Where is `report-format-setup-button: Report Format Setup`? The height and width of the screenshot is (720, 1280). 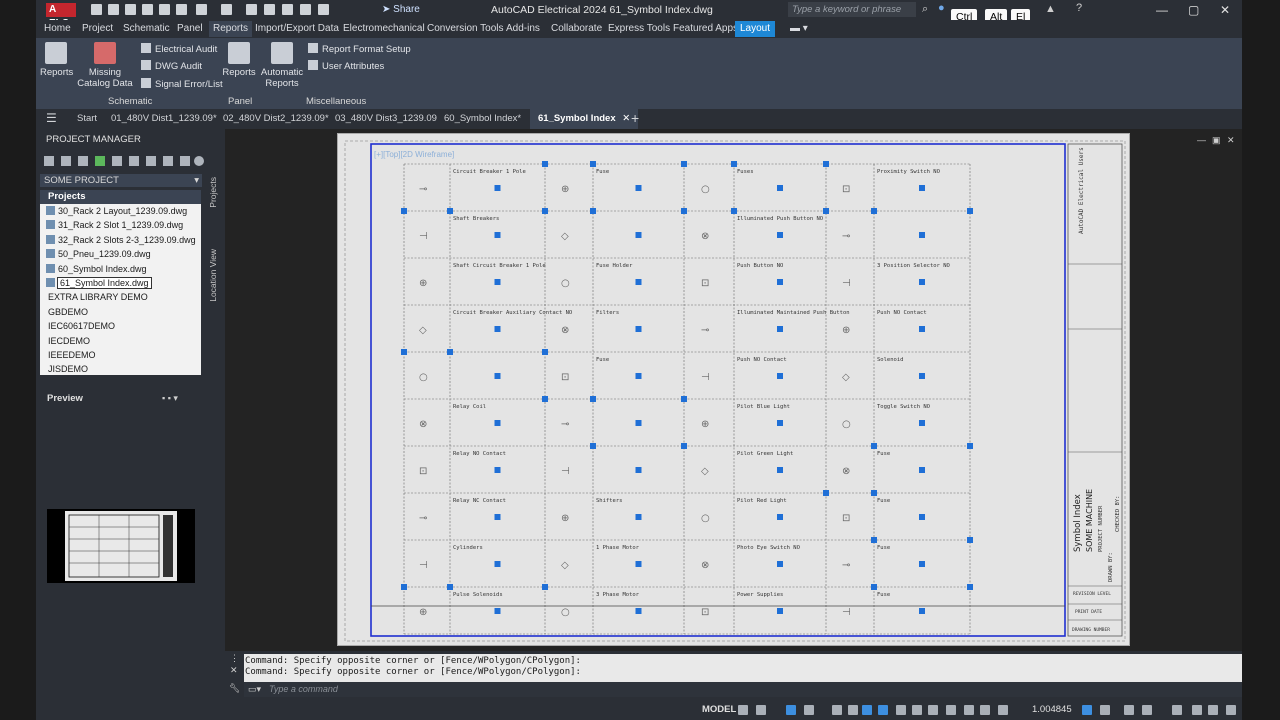 report-format-setup-button: Report Format Setup is located at coordinates (359, 49).